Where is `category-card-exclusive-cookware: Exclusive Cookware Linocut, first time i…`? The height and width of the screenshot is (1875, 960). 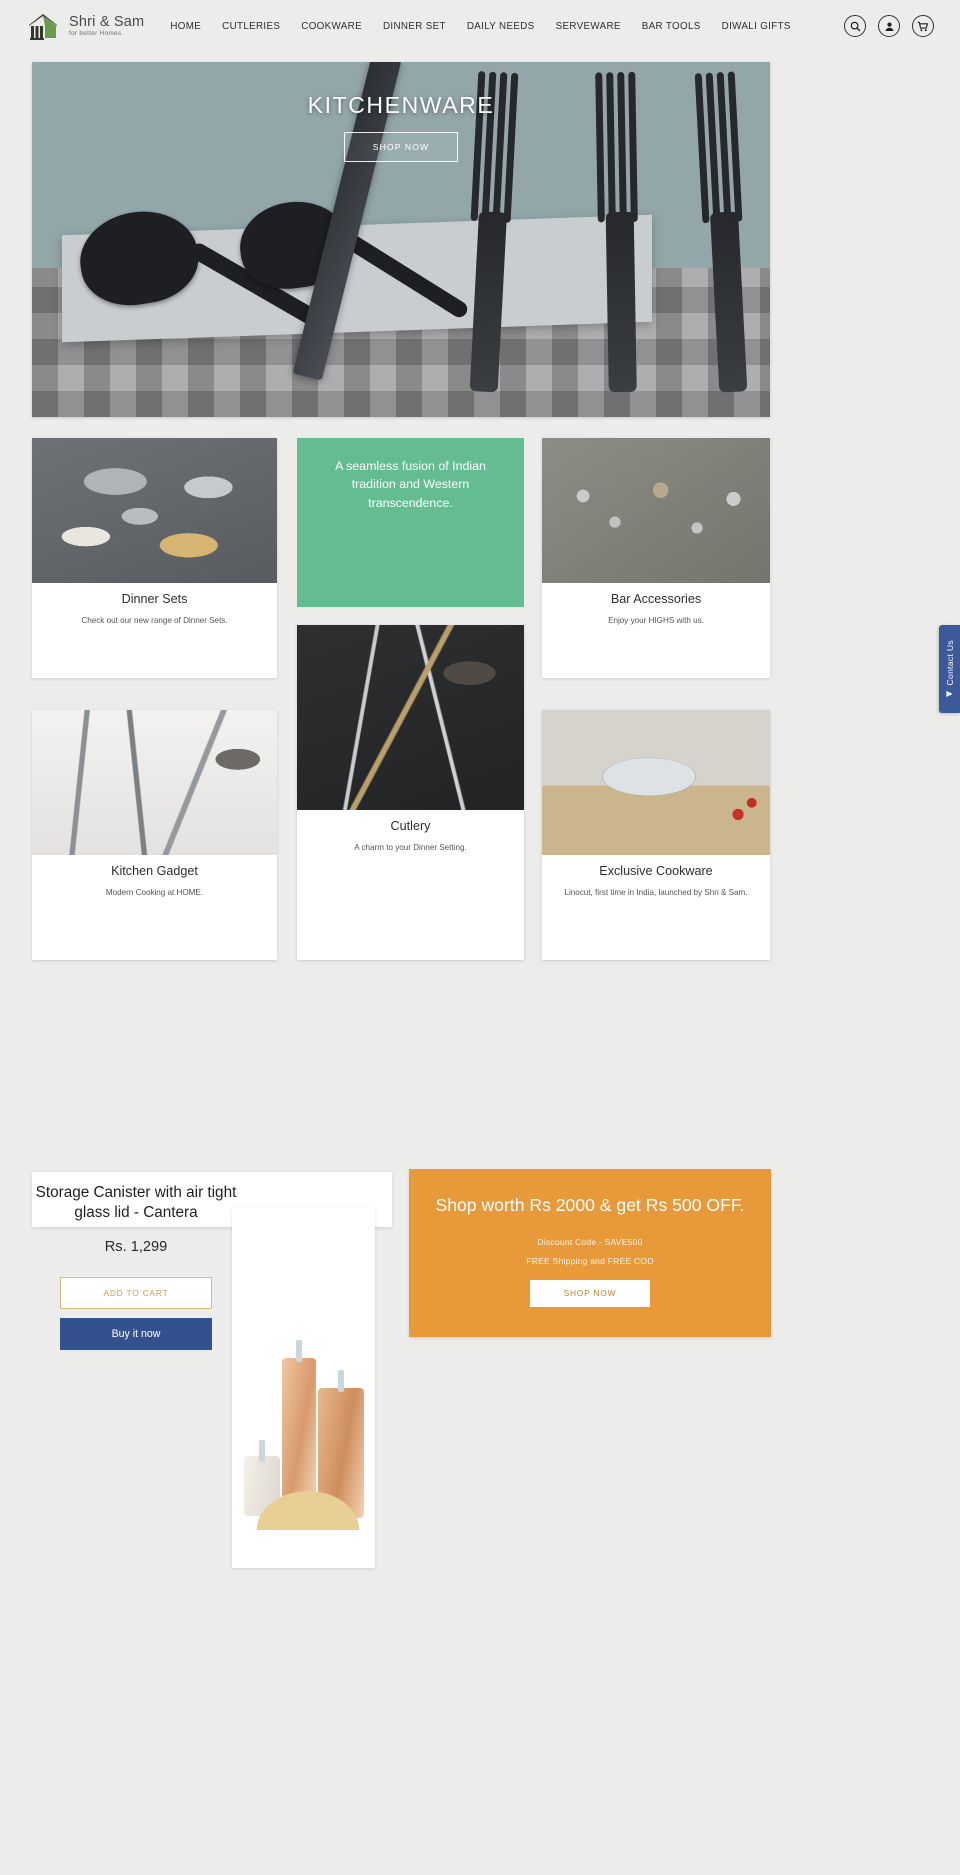 category-card-exclusive-cookware: Exclusive Cookware Linocut, first time i… is located at coordinates (656, 835).